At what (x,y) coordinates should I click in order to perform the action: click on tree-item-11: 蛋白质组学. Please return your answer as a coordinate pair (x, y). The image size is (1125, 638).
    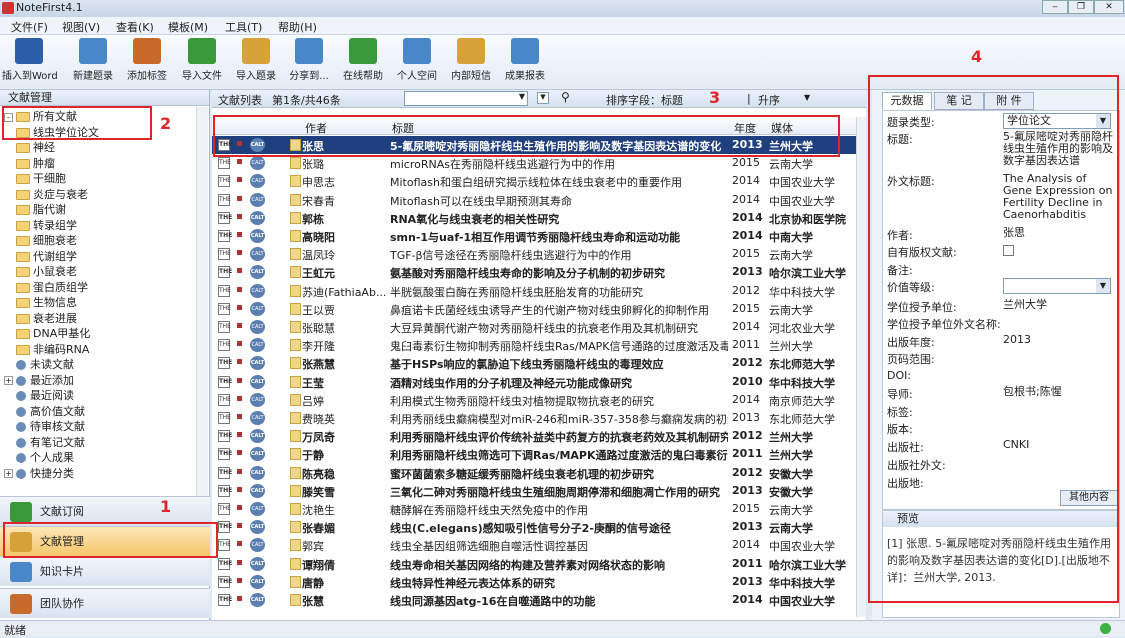
    Looking at the image, I should click on (52, 288).